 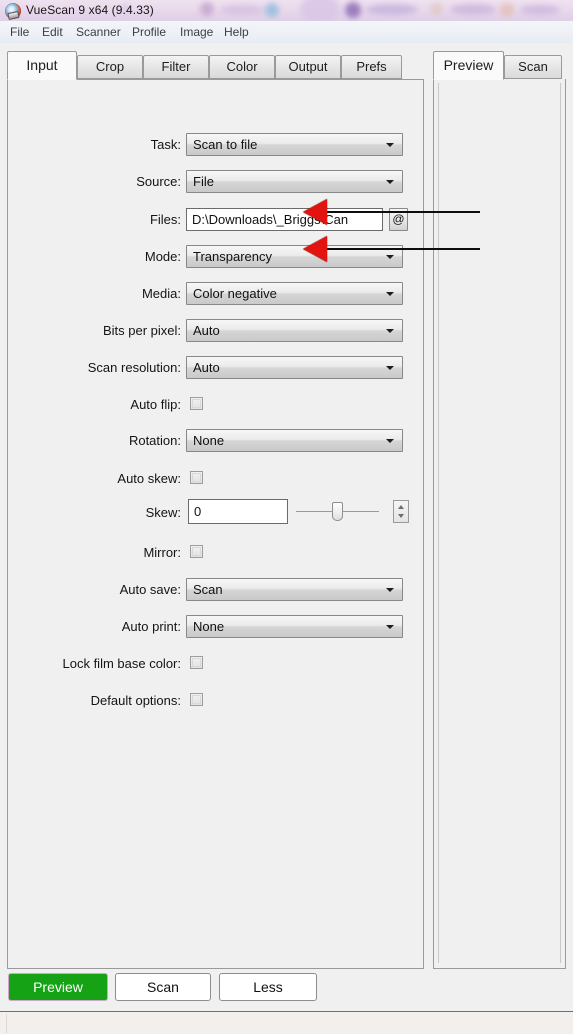 What do you see at coordinates (196, 32) in the screenshot?
I see `menu-item-image: Image` at bounding box center [196, 32].